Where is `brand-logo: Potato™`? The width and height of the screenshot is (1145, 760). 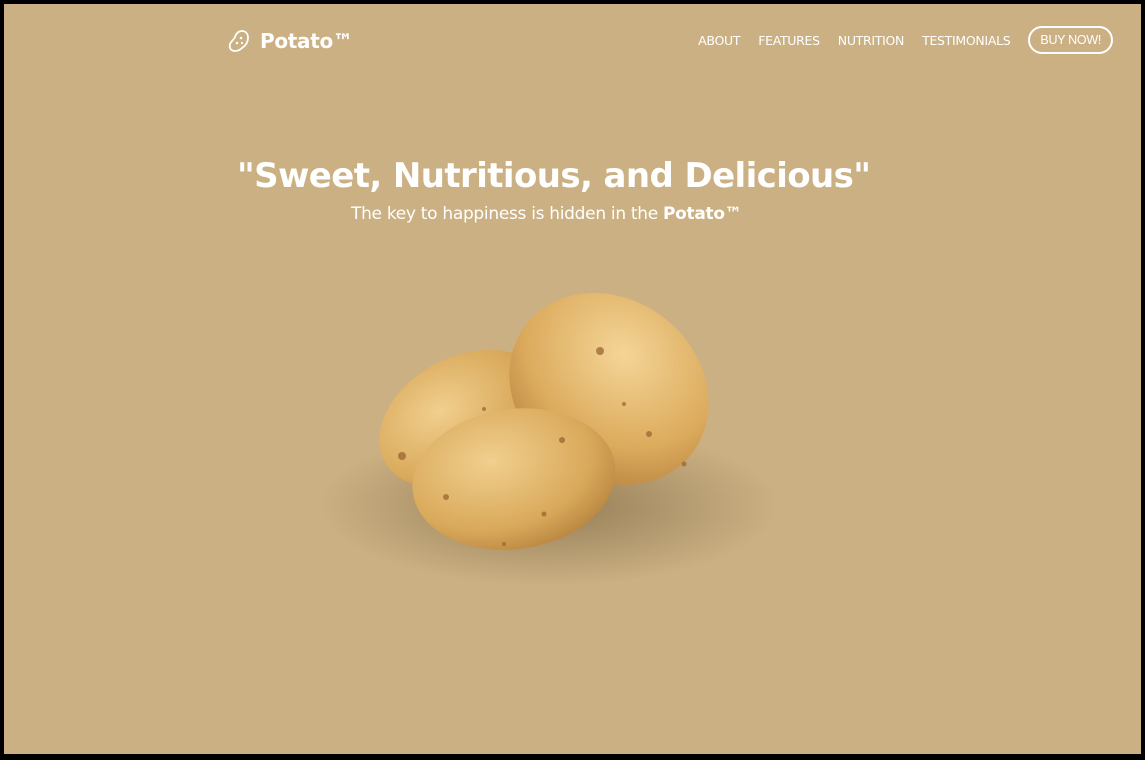
brand-logo: Potato™ is located at coordinates (289, 41).